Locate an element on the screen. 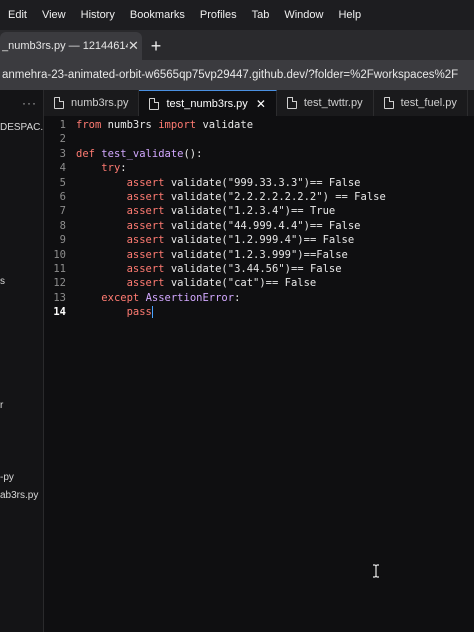 The height and width of the screenshot is (632, 474). tab-test-fuel: test_fuel.py is located at coordinates (421, 103).